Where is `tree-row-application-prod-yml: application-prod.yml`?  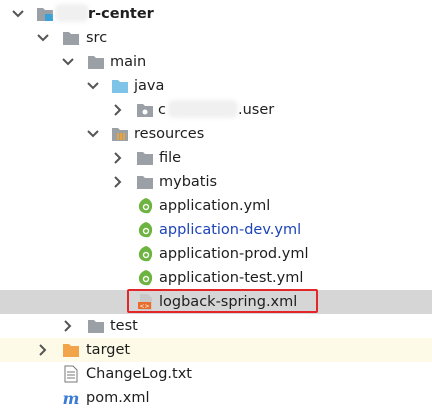 tree-row-application-prod-yml: application-prod.yml is located at coordinates (216, 254).